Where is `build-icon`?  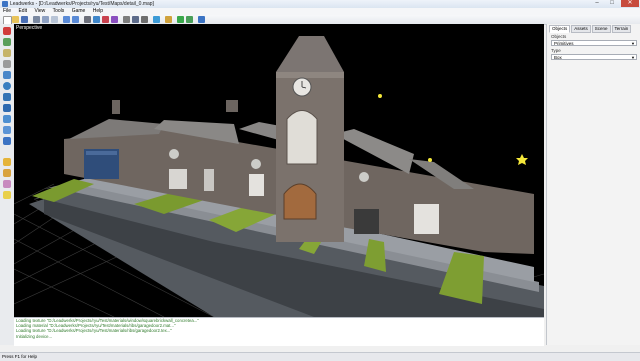
build-icon is located at coordinates (168, 19).